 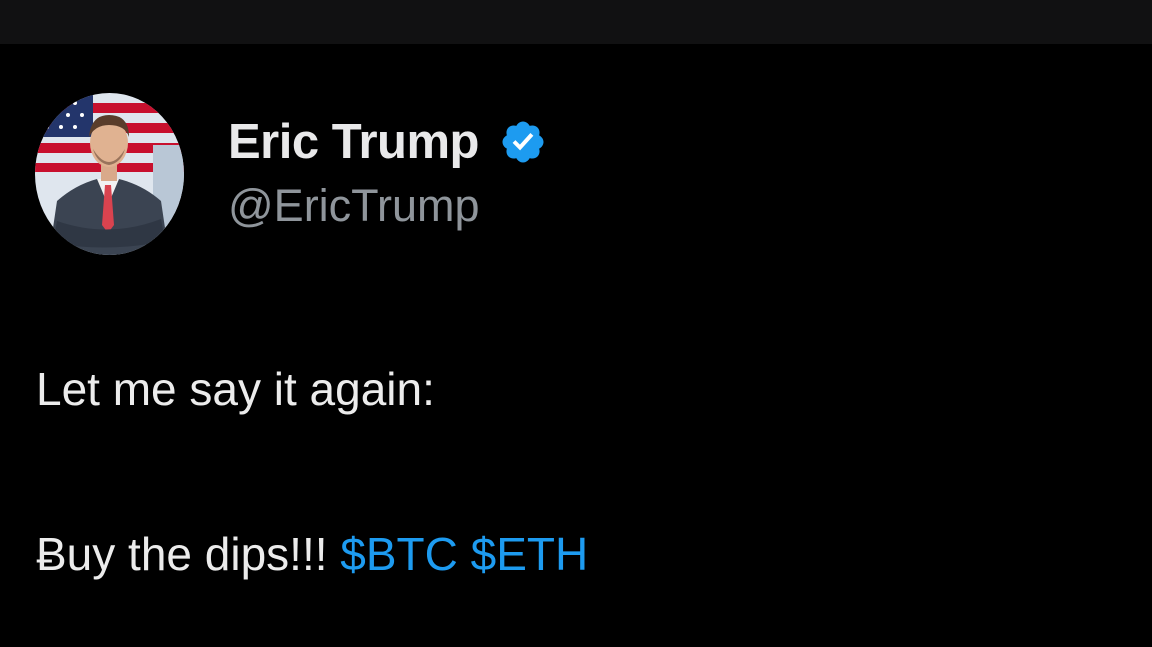 I want to click on cashtag-link-btc: $BTC, so click(x=399, y=554).